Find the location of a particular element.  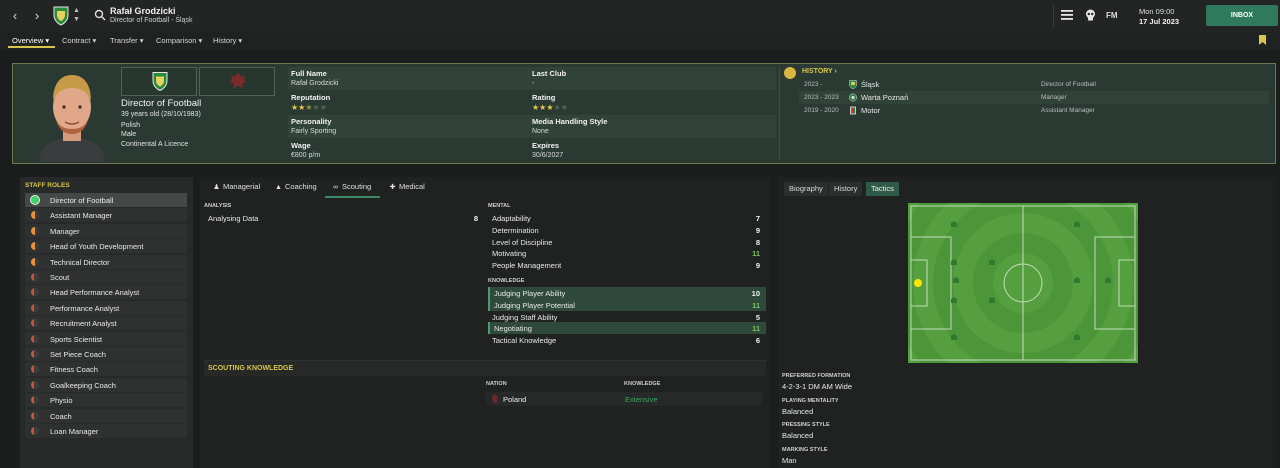

menu-icon is located at coordinates (1067, 15).